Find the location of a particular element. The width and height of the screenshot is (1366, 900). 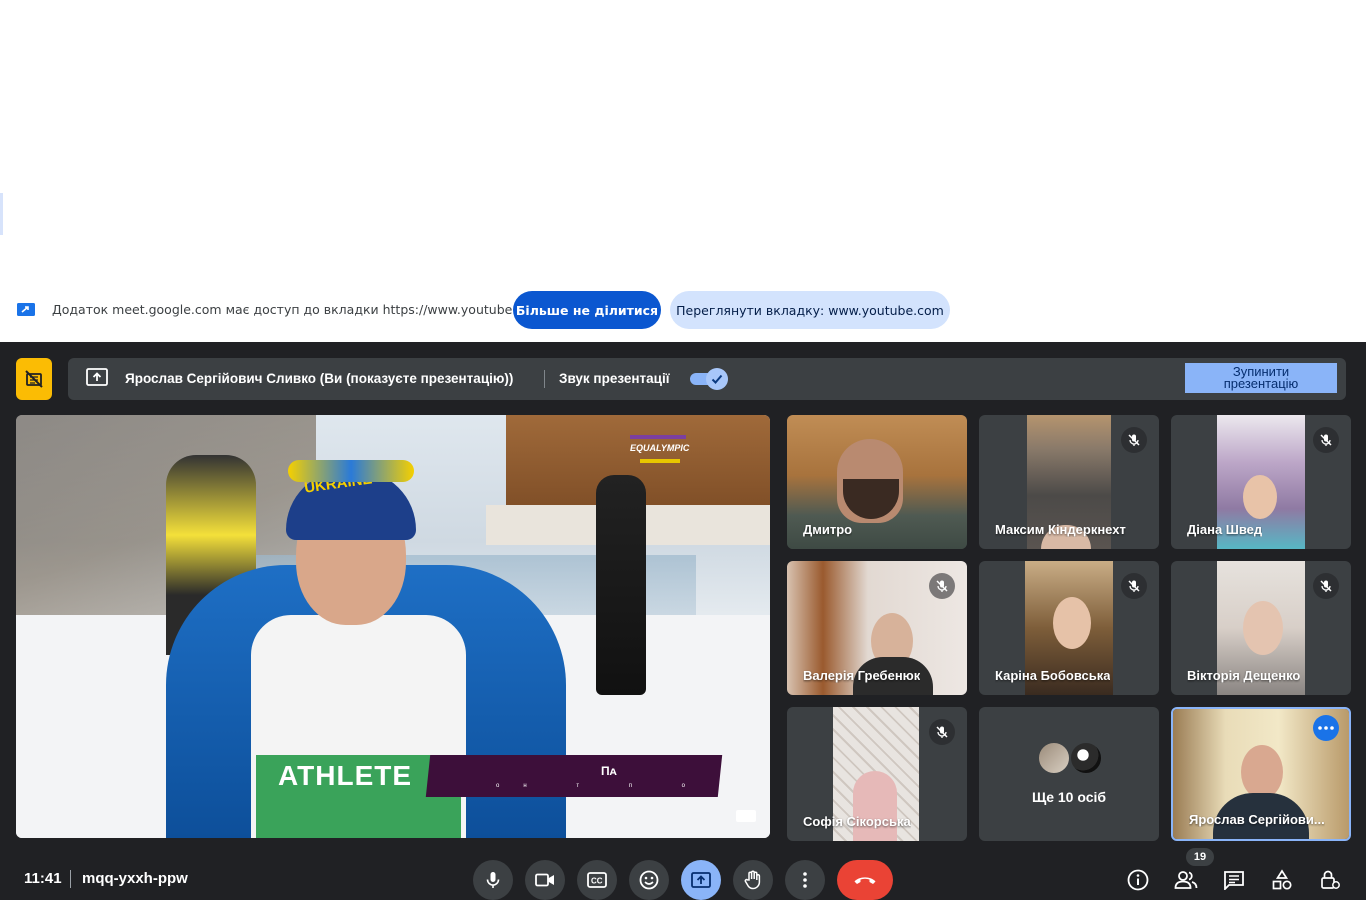

present-screen-icon is located at coordinates (701, 880).